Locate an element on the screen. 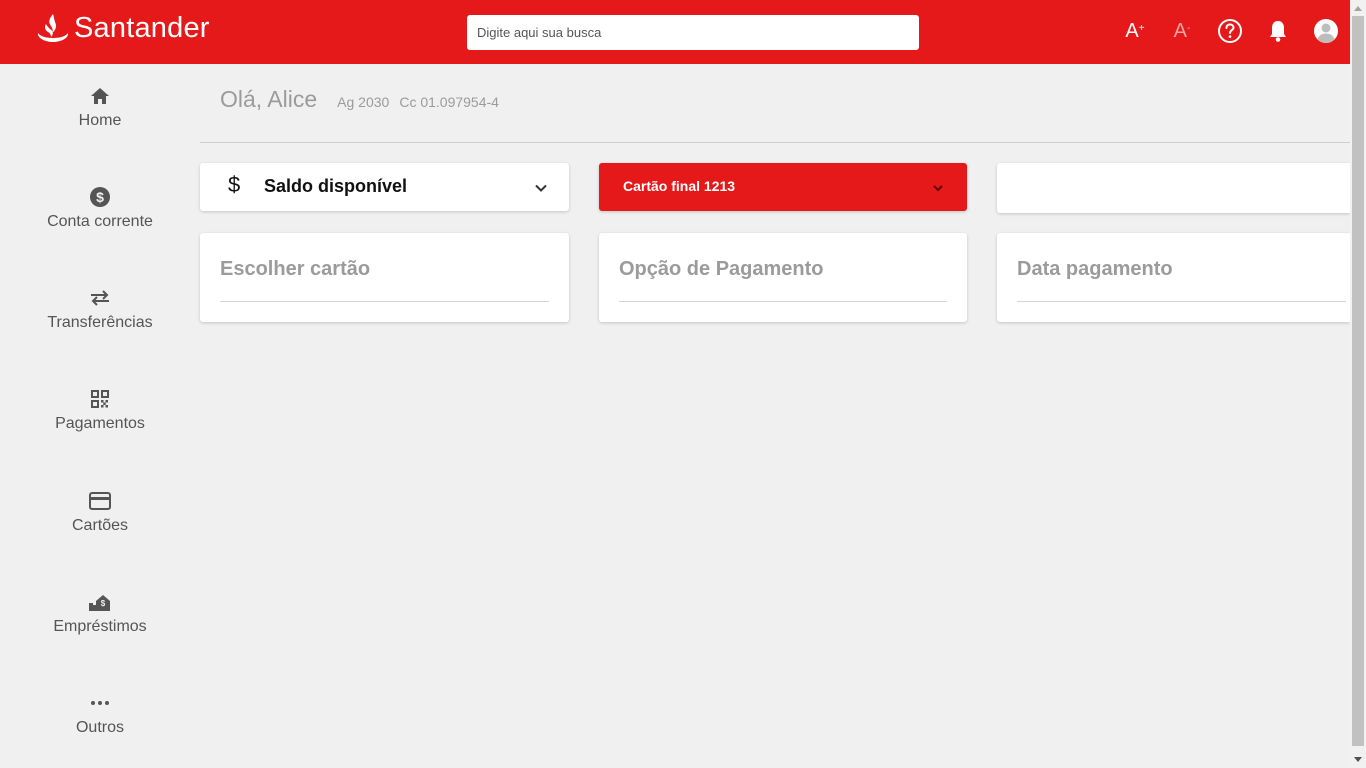  font-decrease-button: A- is located at coordinates (1182, 31).